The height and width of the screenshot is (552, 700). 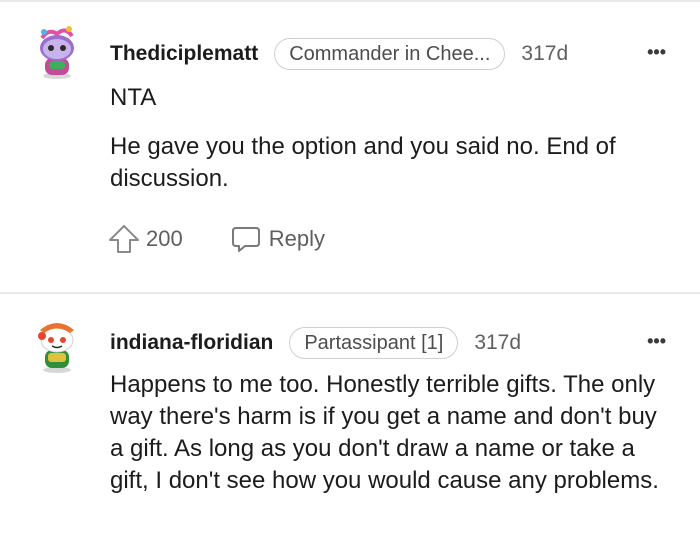 I want to click on username: Thediciplematt, so click(x=184, y=54).